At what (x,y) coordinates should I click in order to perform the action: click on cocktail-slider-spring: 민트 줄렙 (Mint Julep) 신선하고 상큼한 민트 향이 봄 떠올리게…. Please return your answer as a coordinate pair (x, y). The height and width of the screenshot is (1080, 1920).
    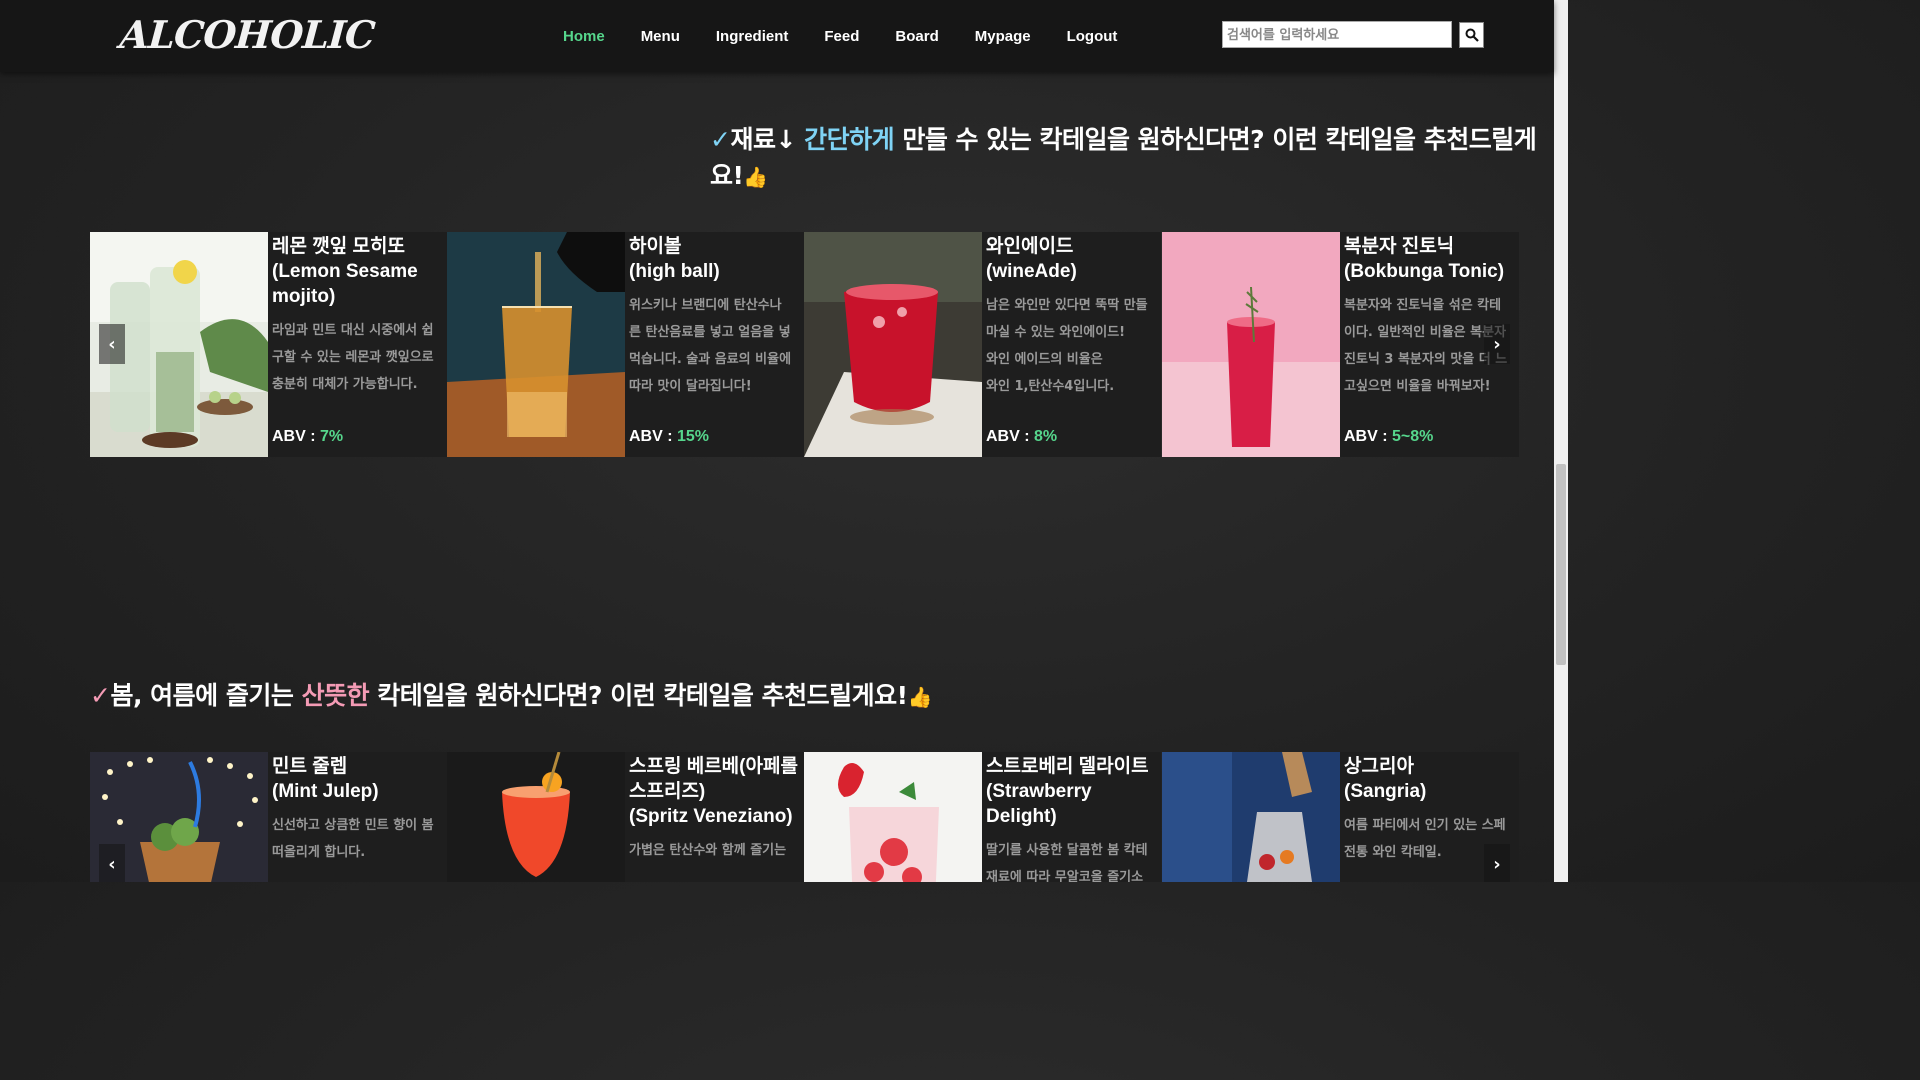
    Looking at the image, I should click on (805, 817).